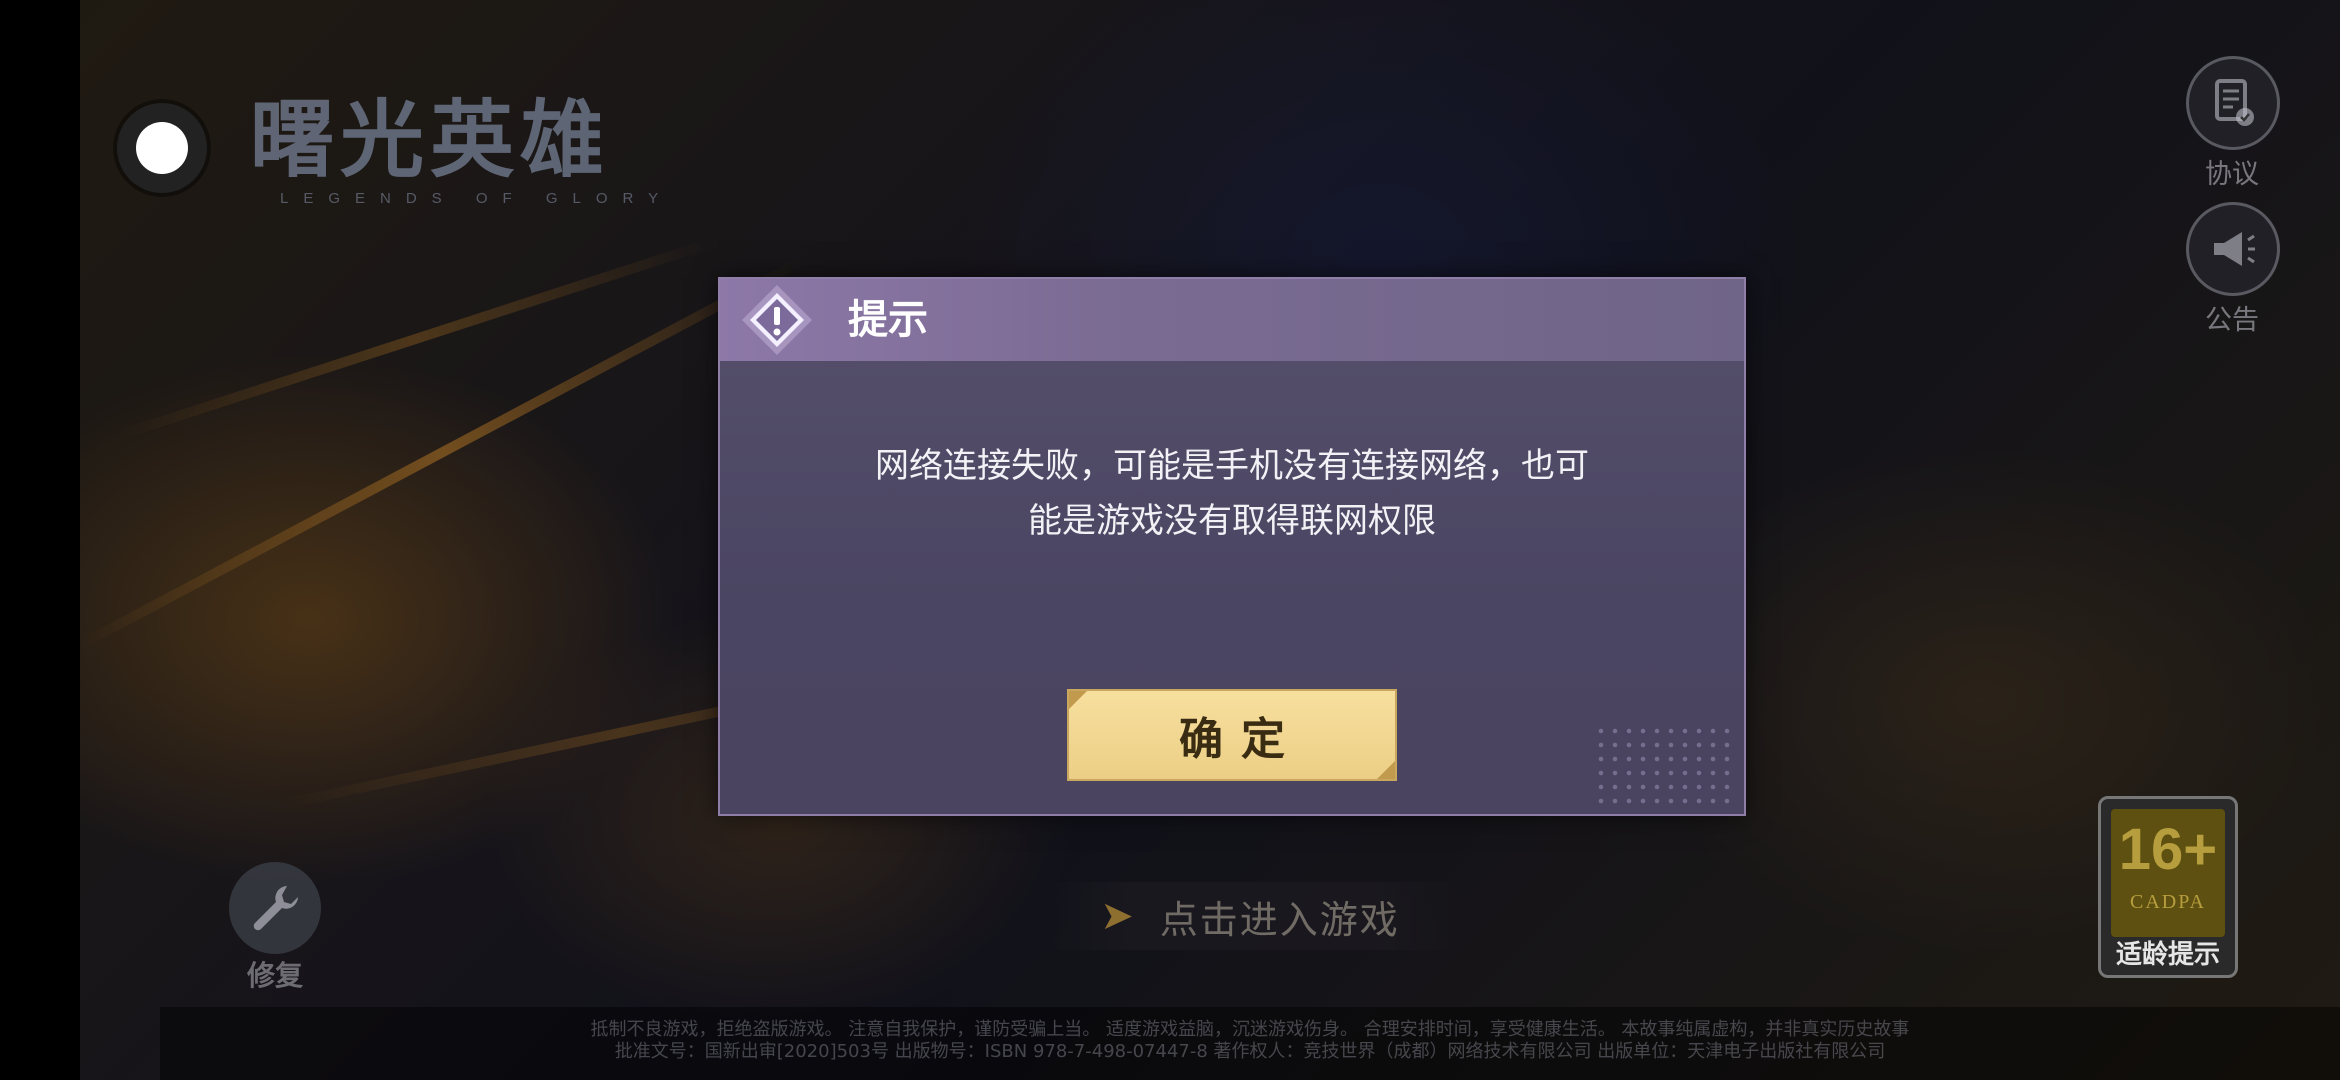  Describe the element at coordinates (1232, 494) in the screenshot. I see `dialog-message: 网络连接失败，可能是手机没有连接网络，也可 能是游戏没有取得联网权限` at that location.